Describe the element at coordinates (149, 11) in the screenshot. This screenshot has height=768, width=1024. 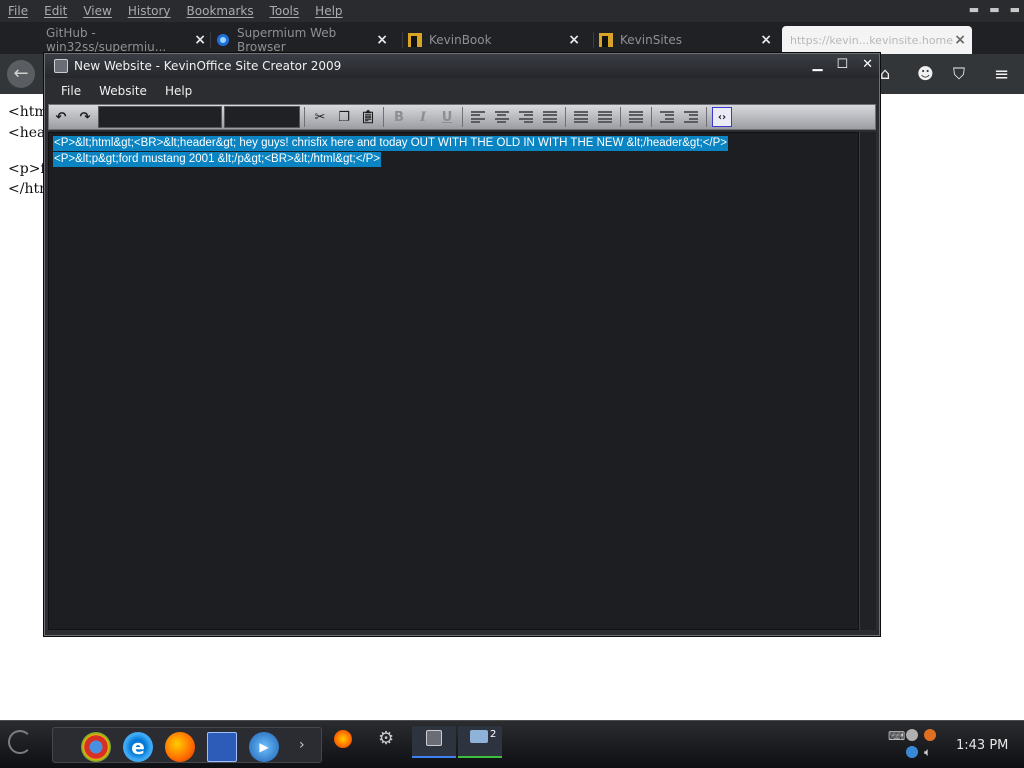
I see `browser-menu-history: History` at that location.